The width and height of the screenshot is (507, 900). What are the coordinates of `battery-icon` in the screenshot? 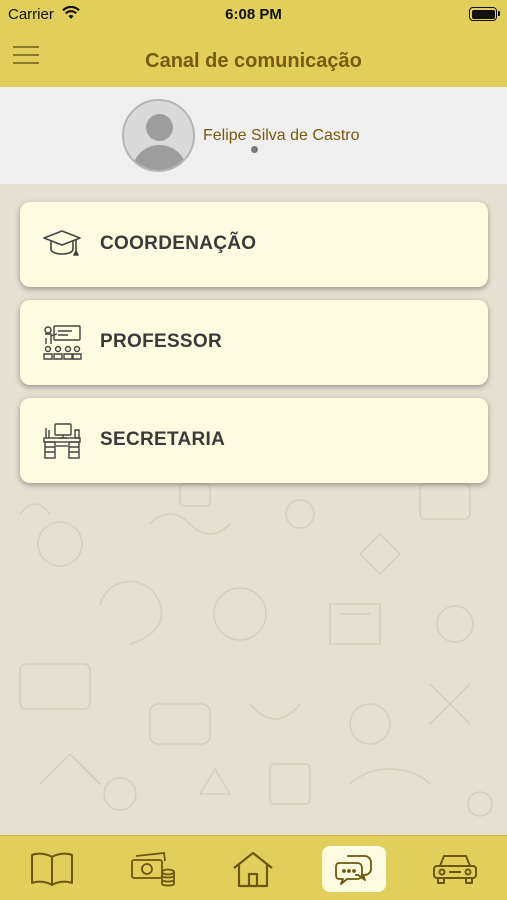 It's located at (484, 14).